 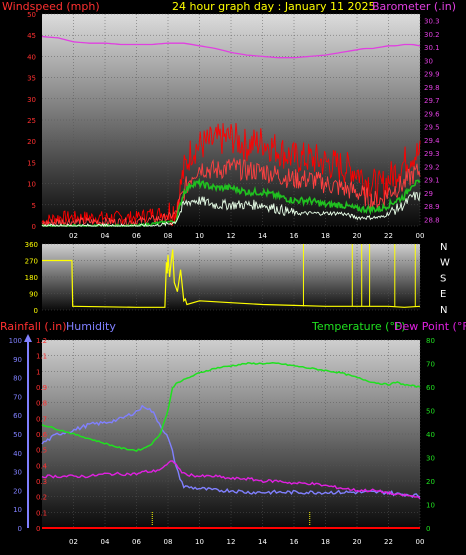 I want to click on rainfall-axis-label: Rainfall (.in), so click(x=33, y=326).